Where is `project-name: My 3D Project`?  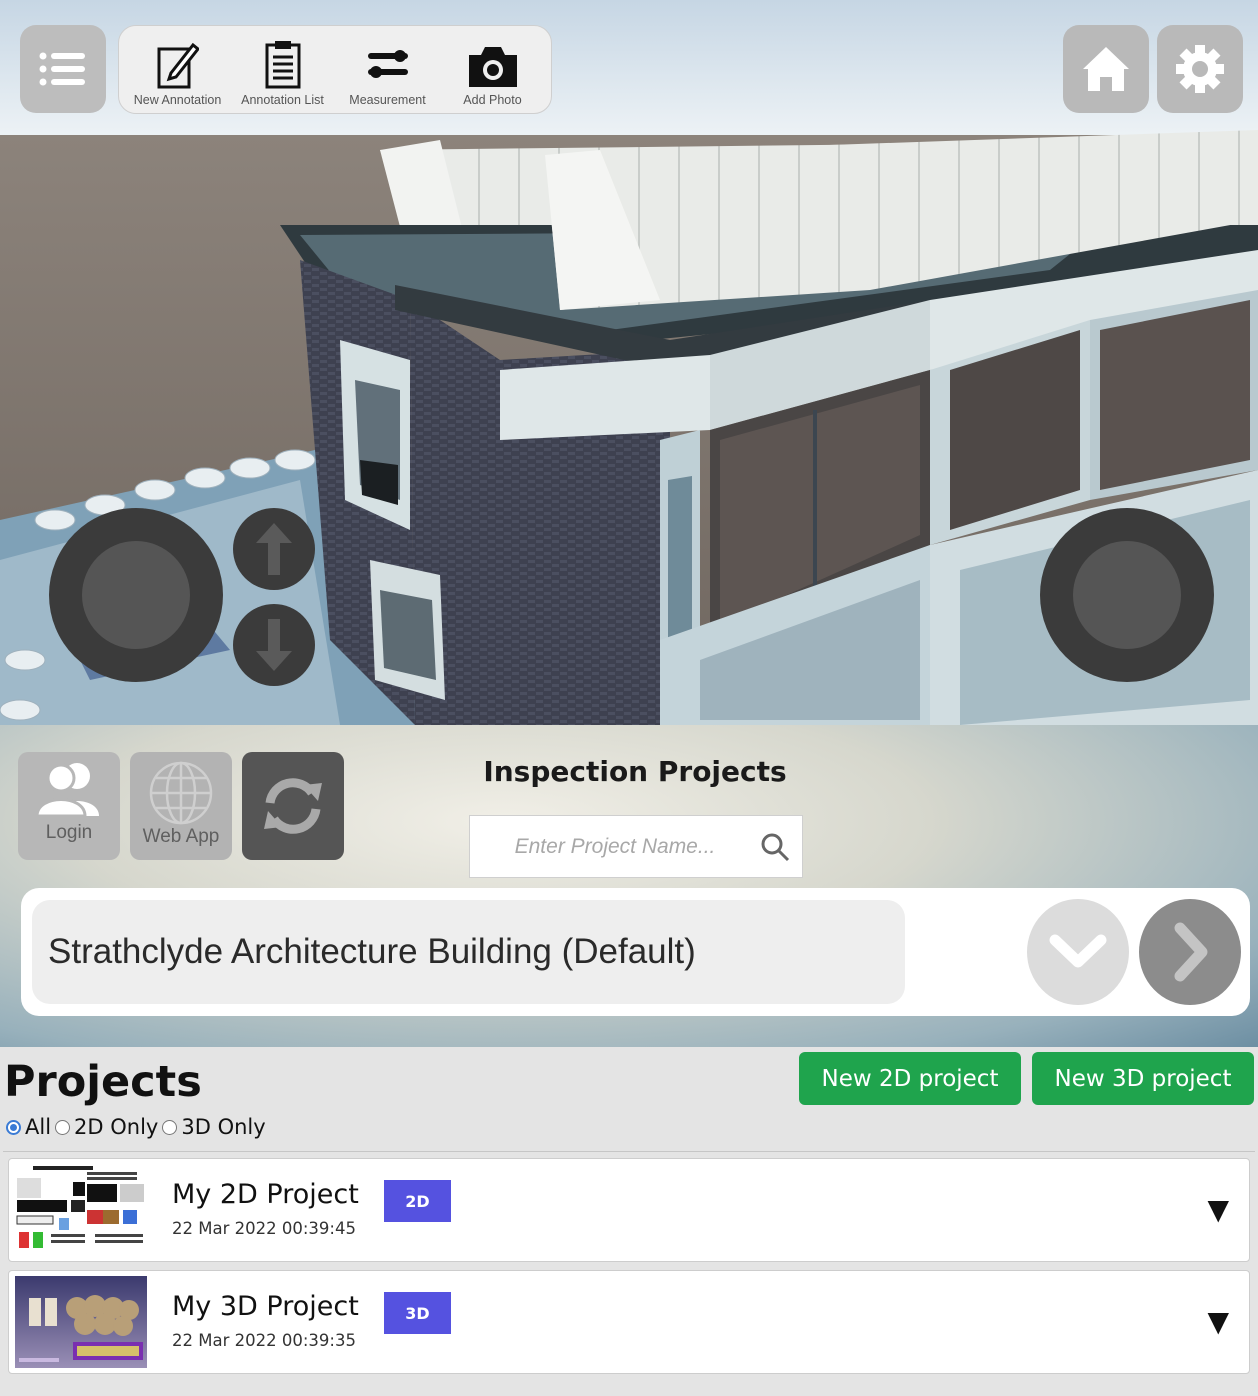
project-name: My 3D Project is located at coordinates (265, 1306).